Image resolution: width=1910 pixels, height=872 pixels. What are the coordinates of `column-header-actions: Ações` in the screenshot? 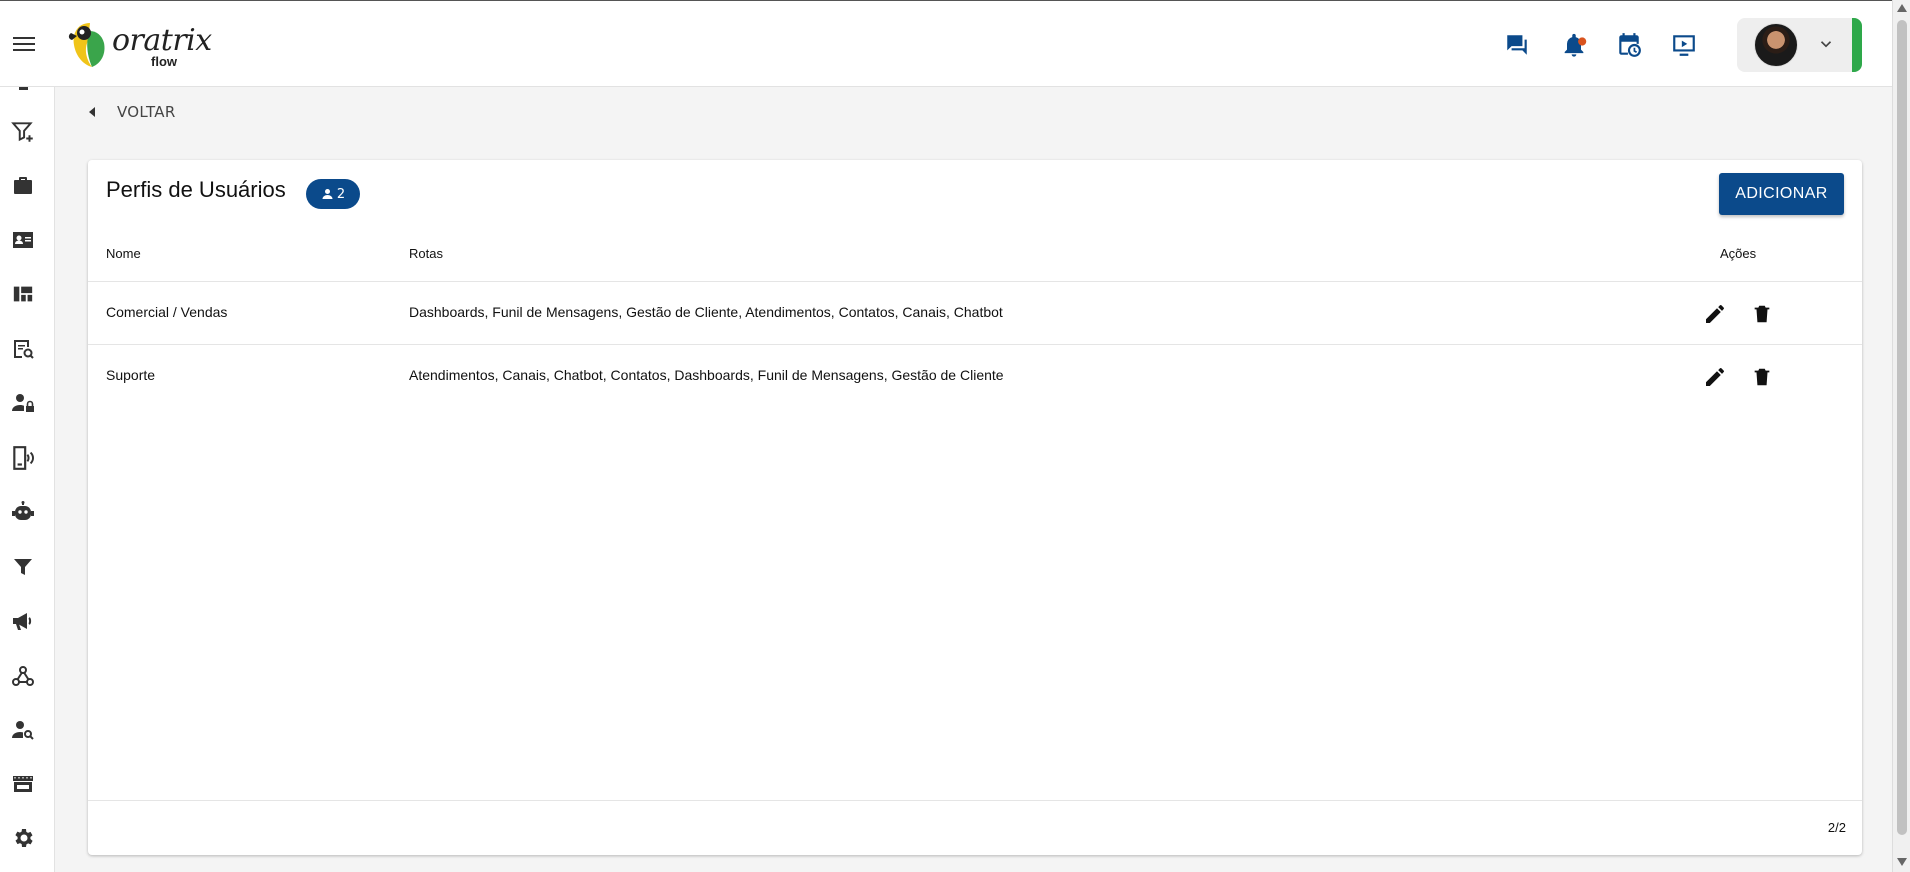 It's located at (1738, 253).